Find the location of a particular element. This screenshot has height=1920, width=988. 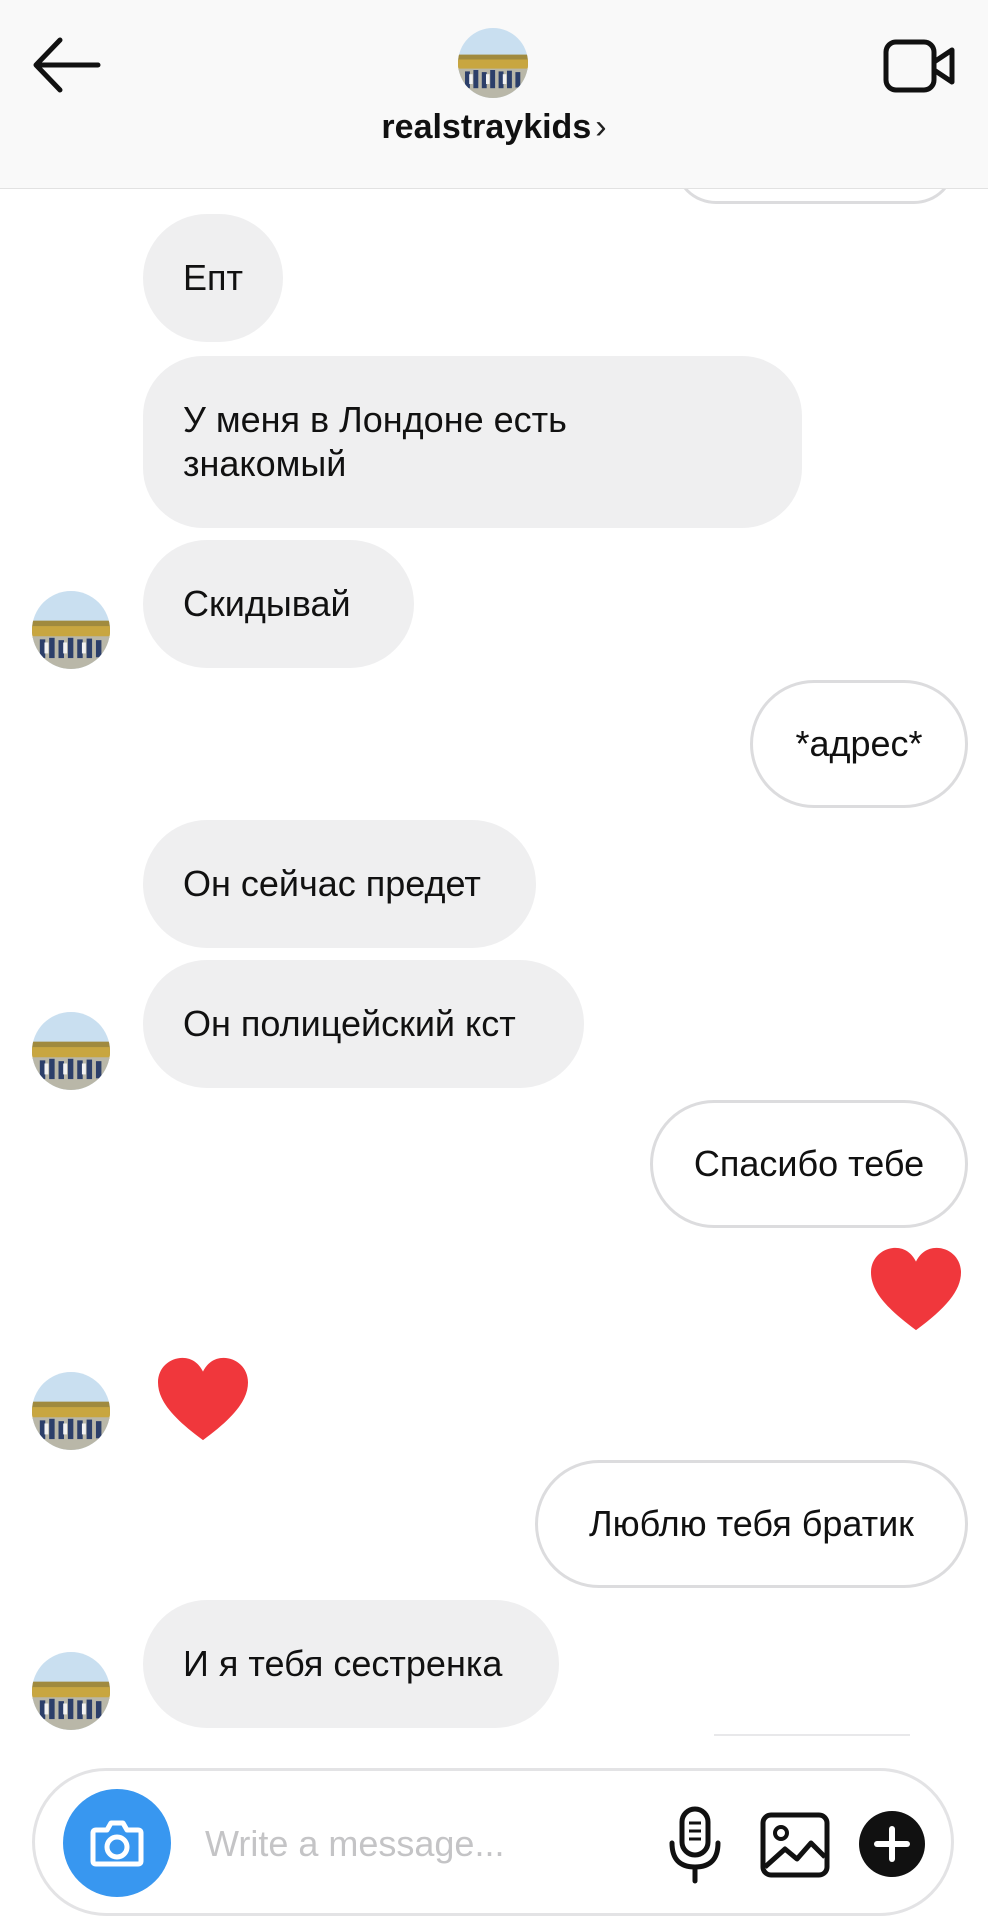

message-text: Скидывай is located at coordinates (267, 603).